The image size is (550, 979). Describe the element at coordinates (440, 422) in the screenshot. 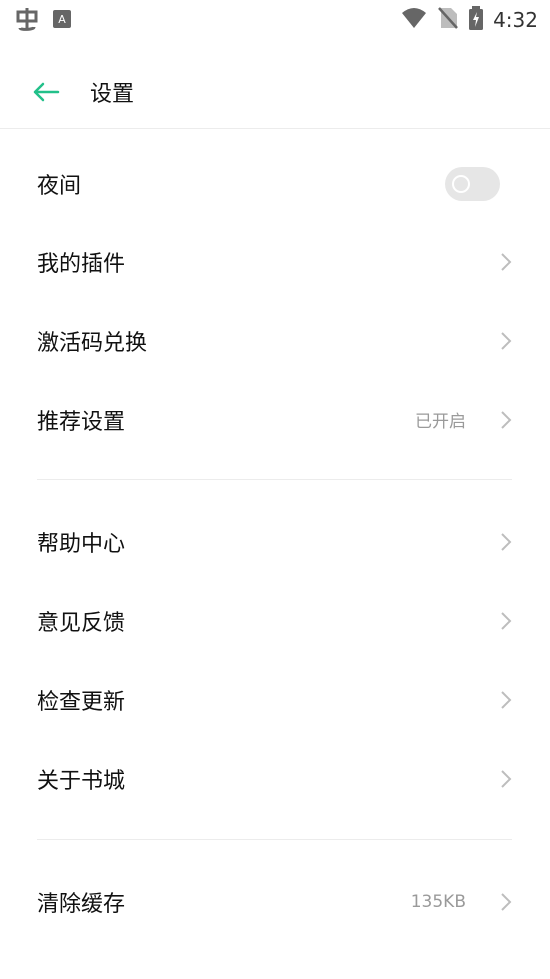

I see `row-value: 已开启` at that location.